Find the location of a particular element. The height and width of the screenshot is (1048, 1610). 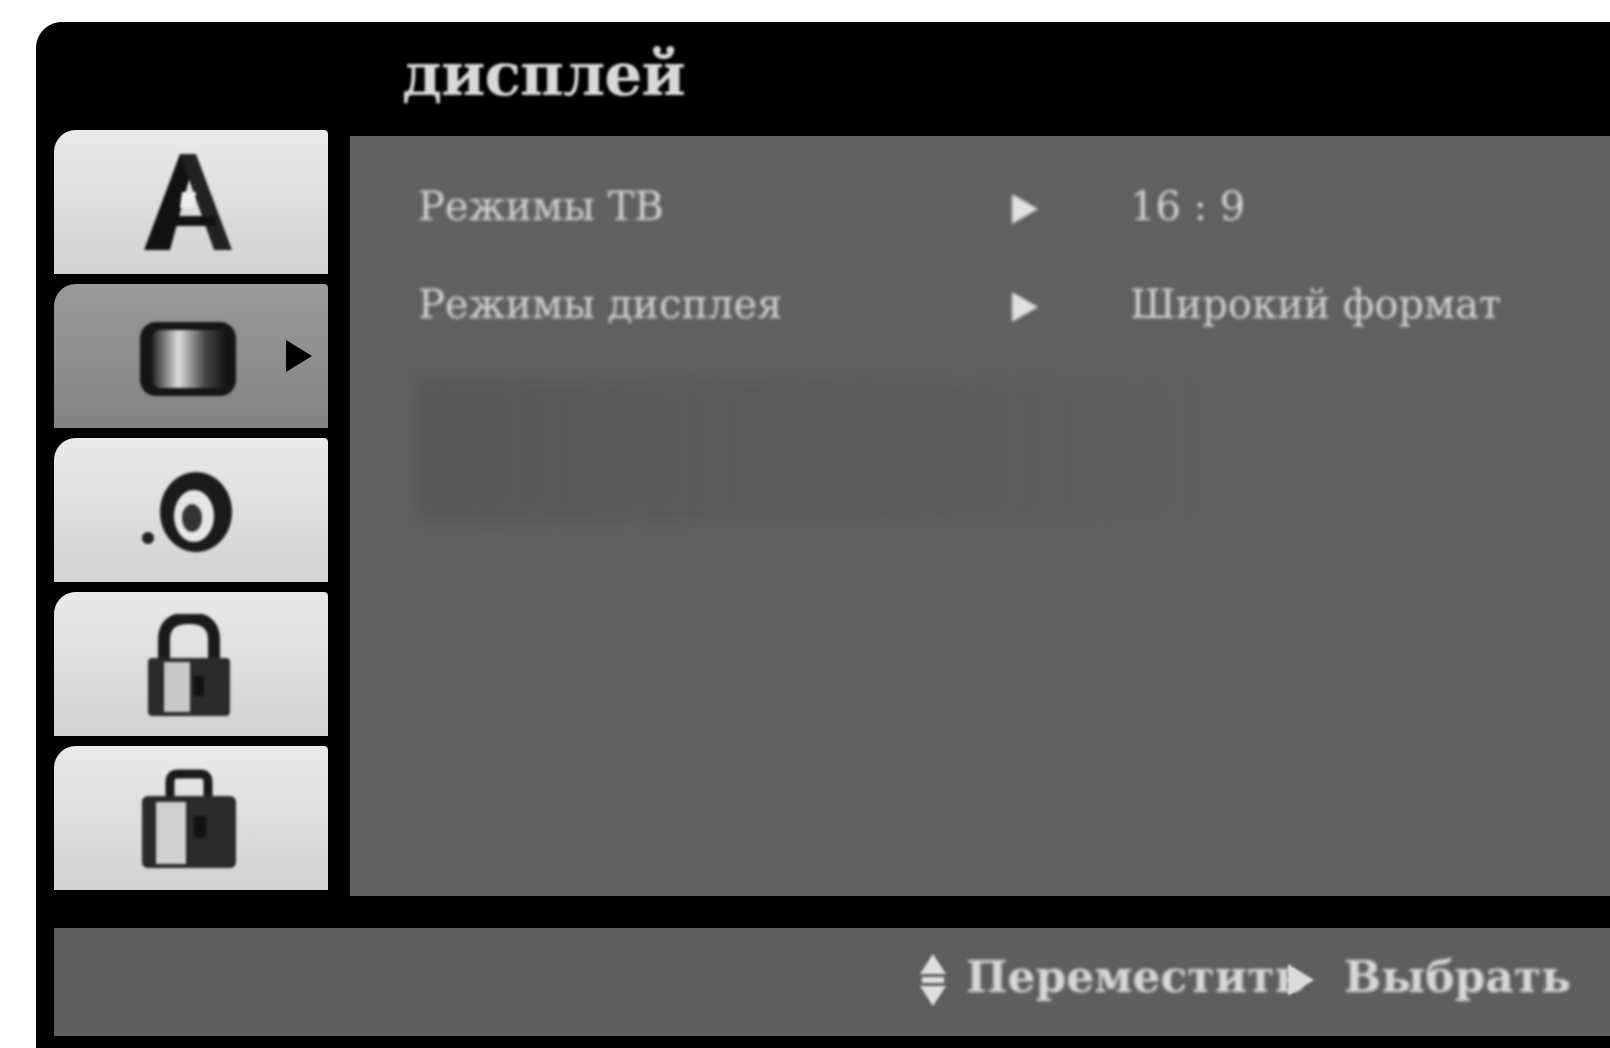

select-hint: Выбрать is located at coordinates (1458, 977).